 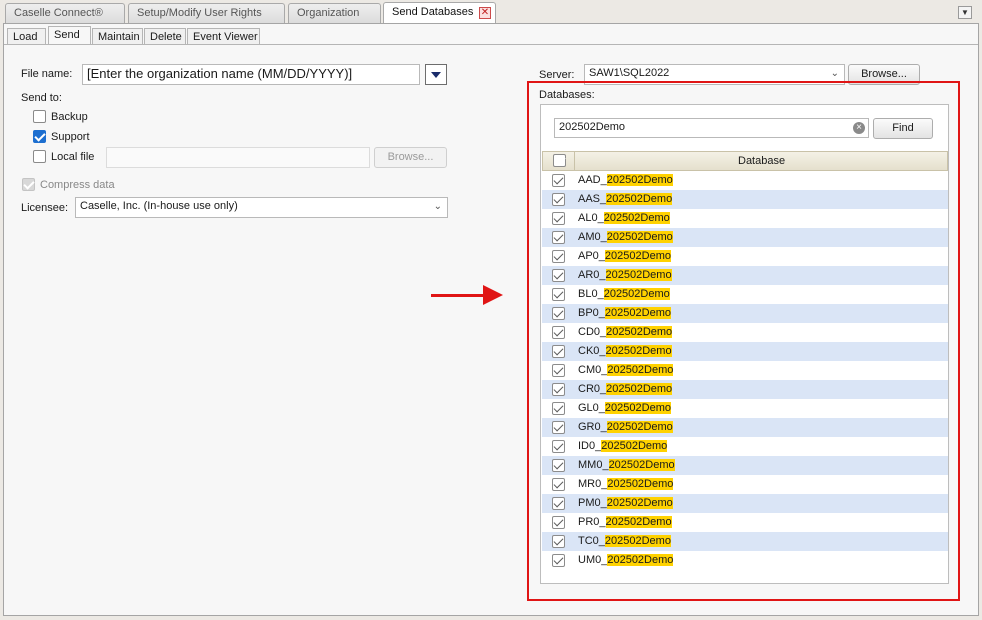 What do you see at coordinates (745, 465) in the screenshot?
I see `table-row: MM0_202502Demo` at bounding box center [745, 465].